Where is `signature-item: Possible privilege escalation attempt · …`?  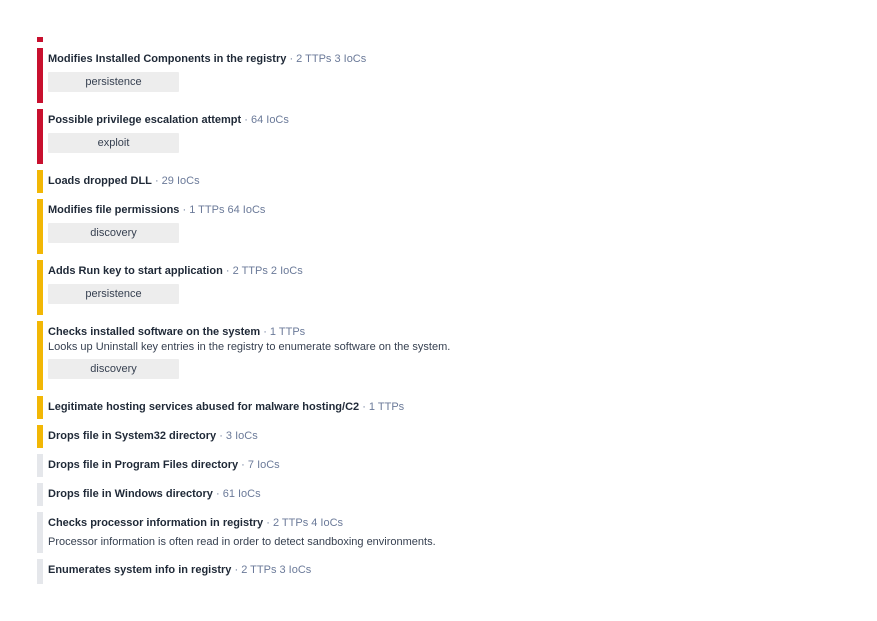 signature-item: Possible privilege escalation attempt · … is located at coordinates (437, 136).